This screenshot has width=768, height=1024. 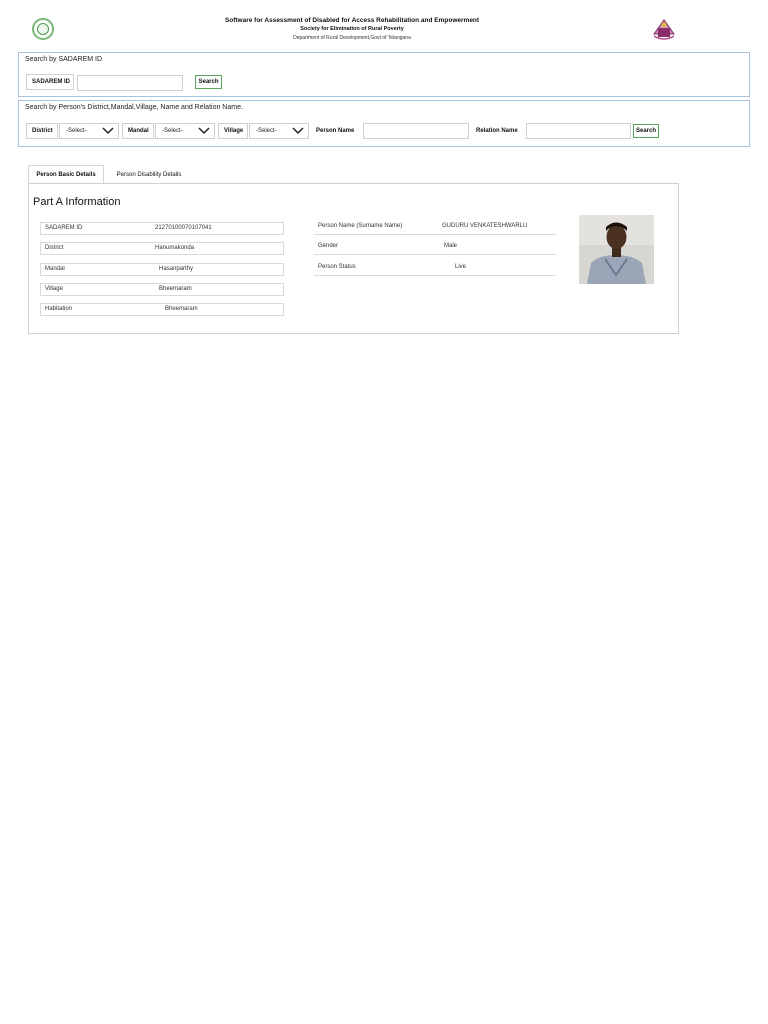 What do you see at coordinates (175, 248) in the screenshot?
I see `field-value: Hanumakonda` at bounding box center [175, 248].